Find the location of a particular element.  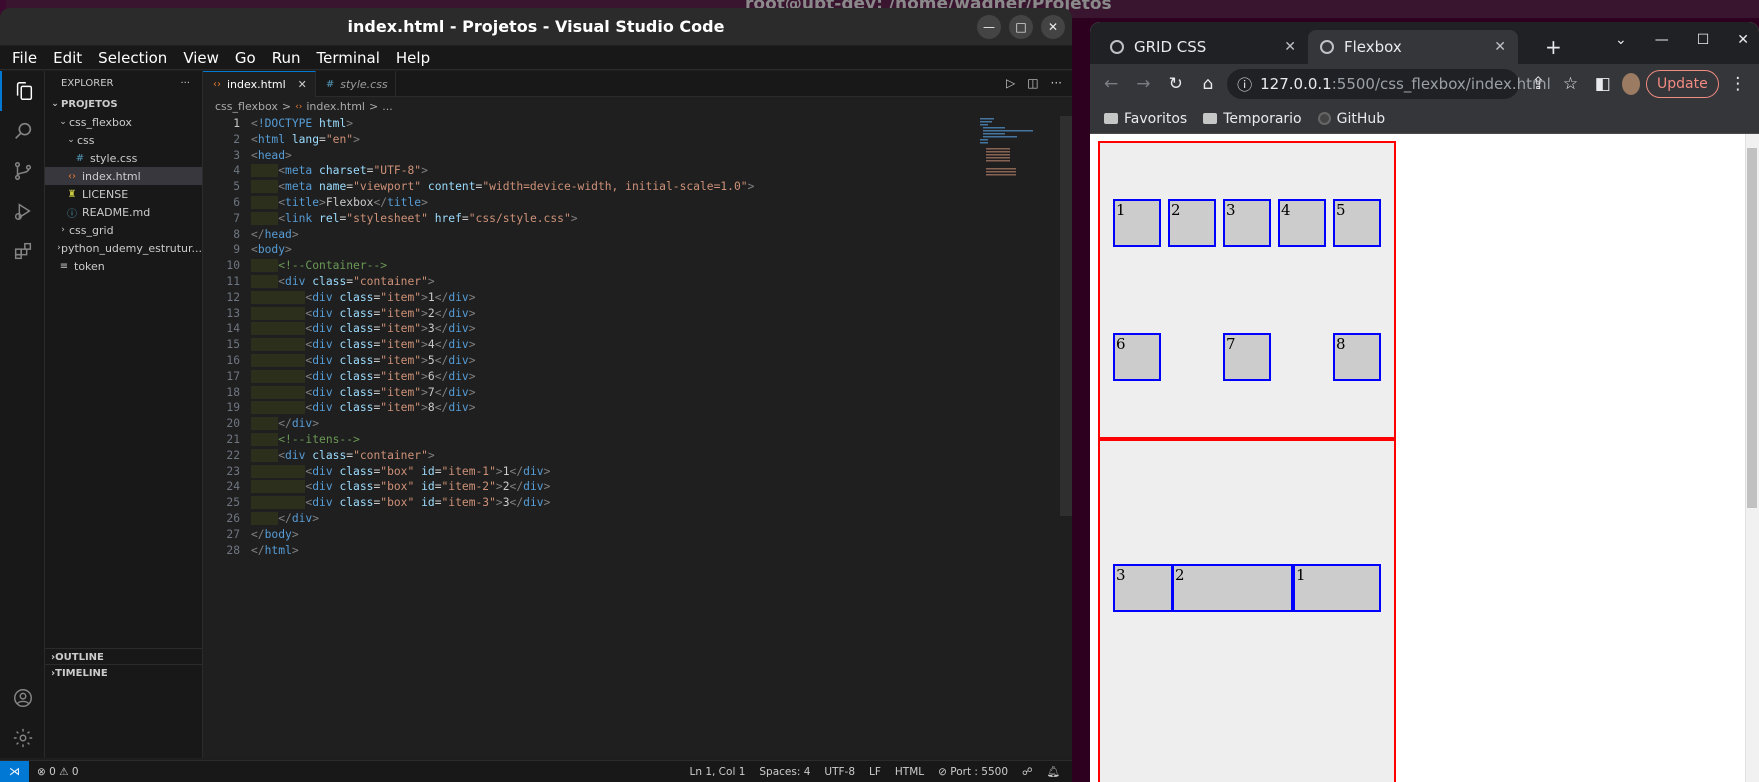

run-icon: ▷ is located at coordinates (1010, 83).